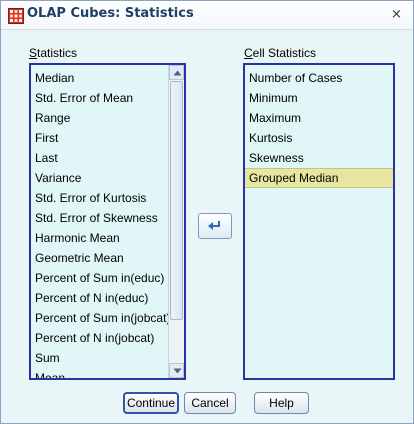 Image resolution: width=414 pixels, height=424 pixels. What do you see at coordinates (99, 278) in the screenshot?
I see `statistics-item: Percent of Sum in(educ)` at bounding box center [99, 278].